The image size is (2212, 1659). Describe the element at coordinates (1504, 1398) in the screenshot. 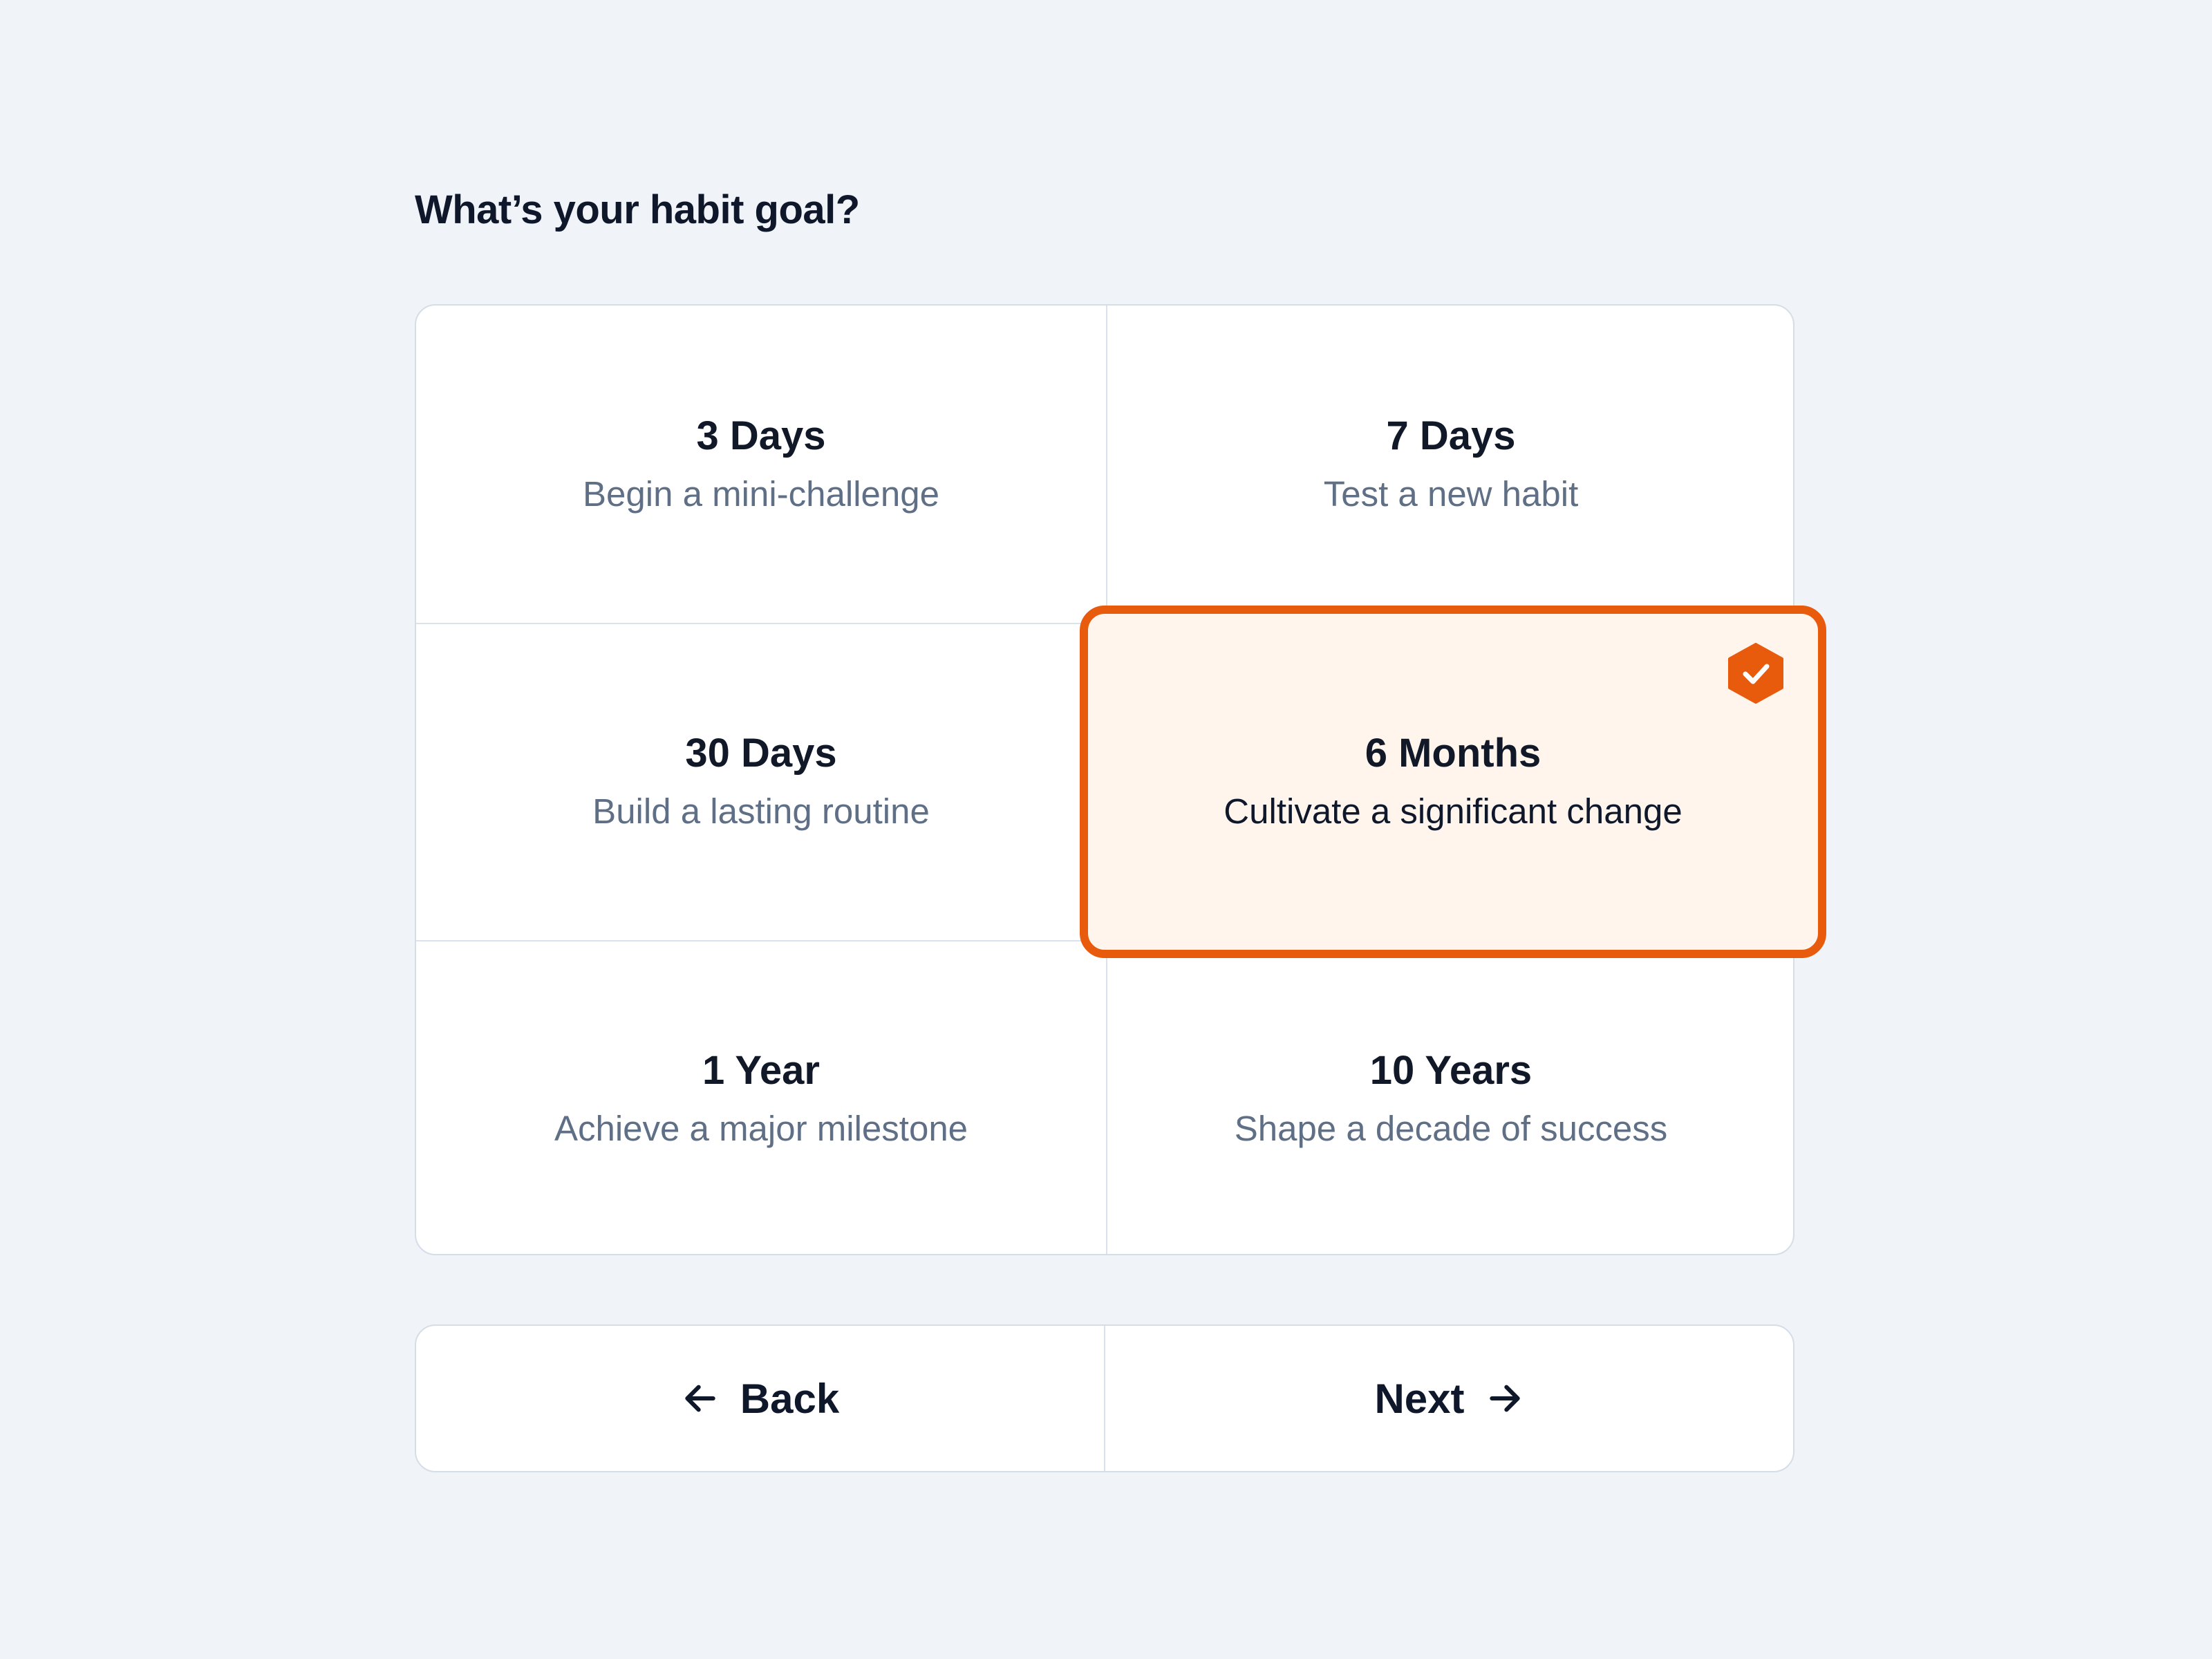

I see `arrow-right-icon` at that location.